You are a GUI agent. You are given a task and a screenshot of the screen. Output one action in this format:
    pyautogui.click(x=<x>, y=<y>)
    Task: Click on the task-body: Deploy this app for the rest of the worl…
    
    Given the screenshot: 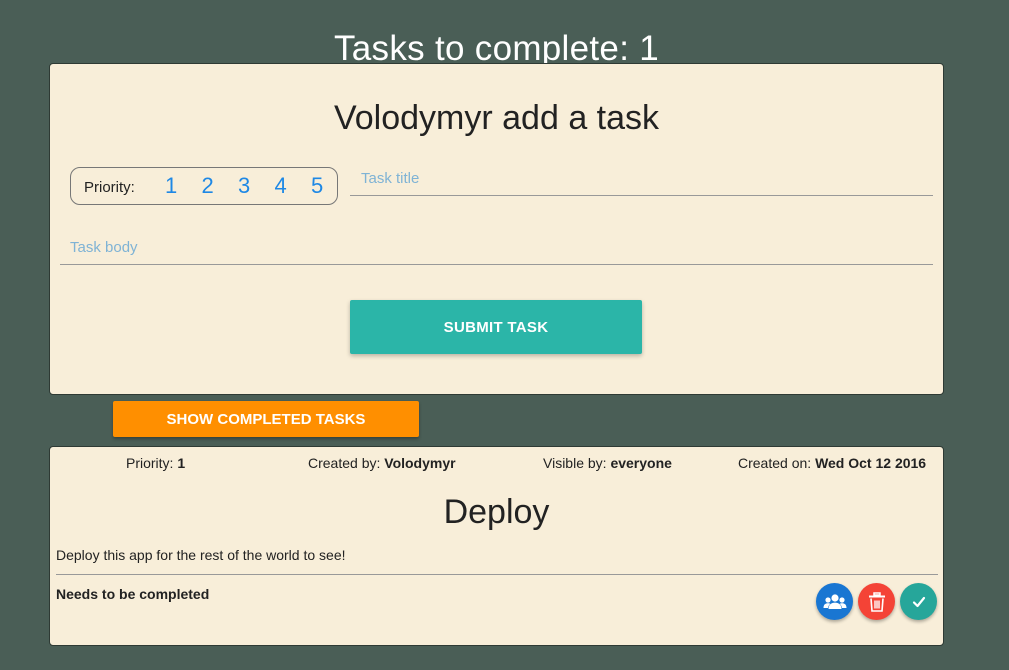 What is the action you would take?
    pyautogui.click(x=201, y=555)
    